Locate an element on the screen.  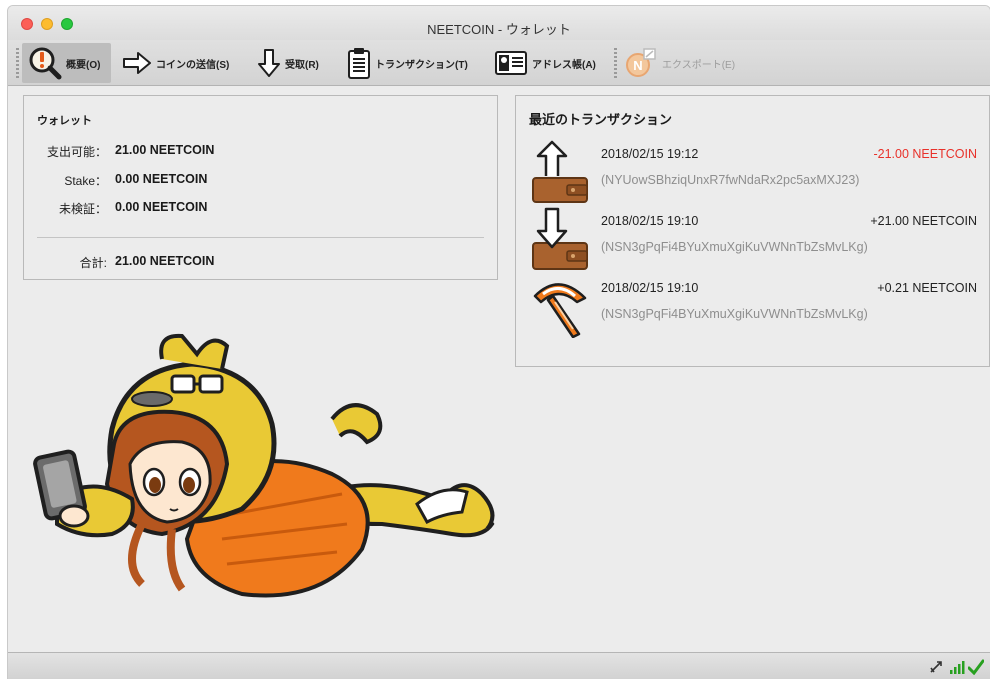
balance-divider is located at coordinates (260, 237).